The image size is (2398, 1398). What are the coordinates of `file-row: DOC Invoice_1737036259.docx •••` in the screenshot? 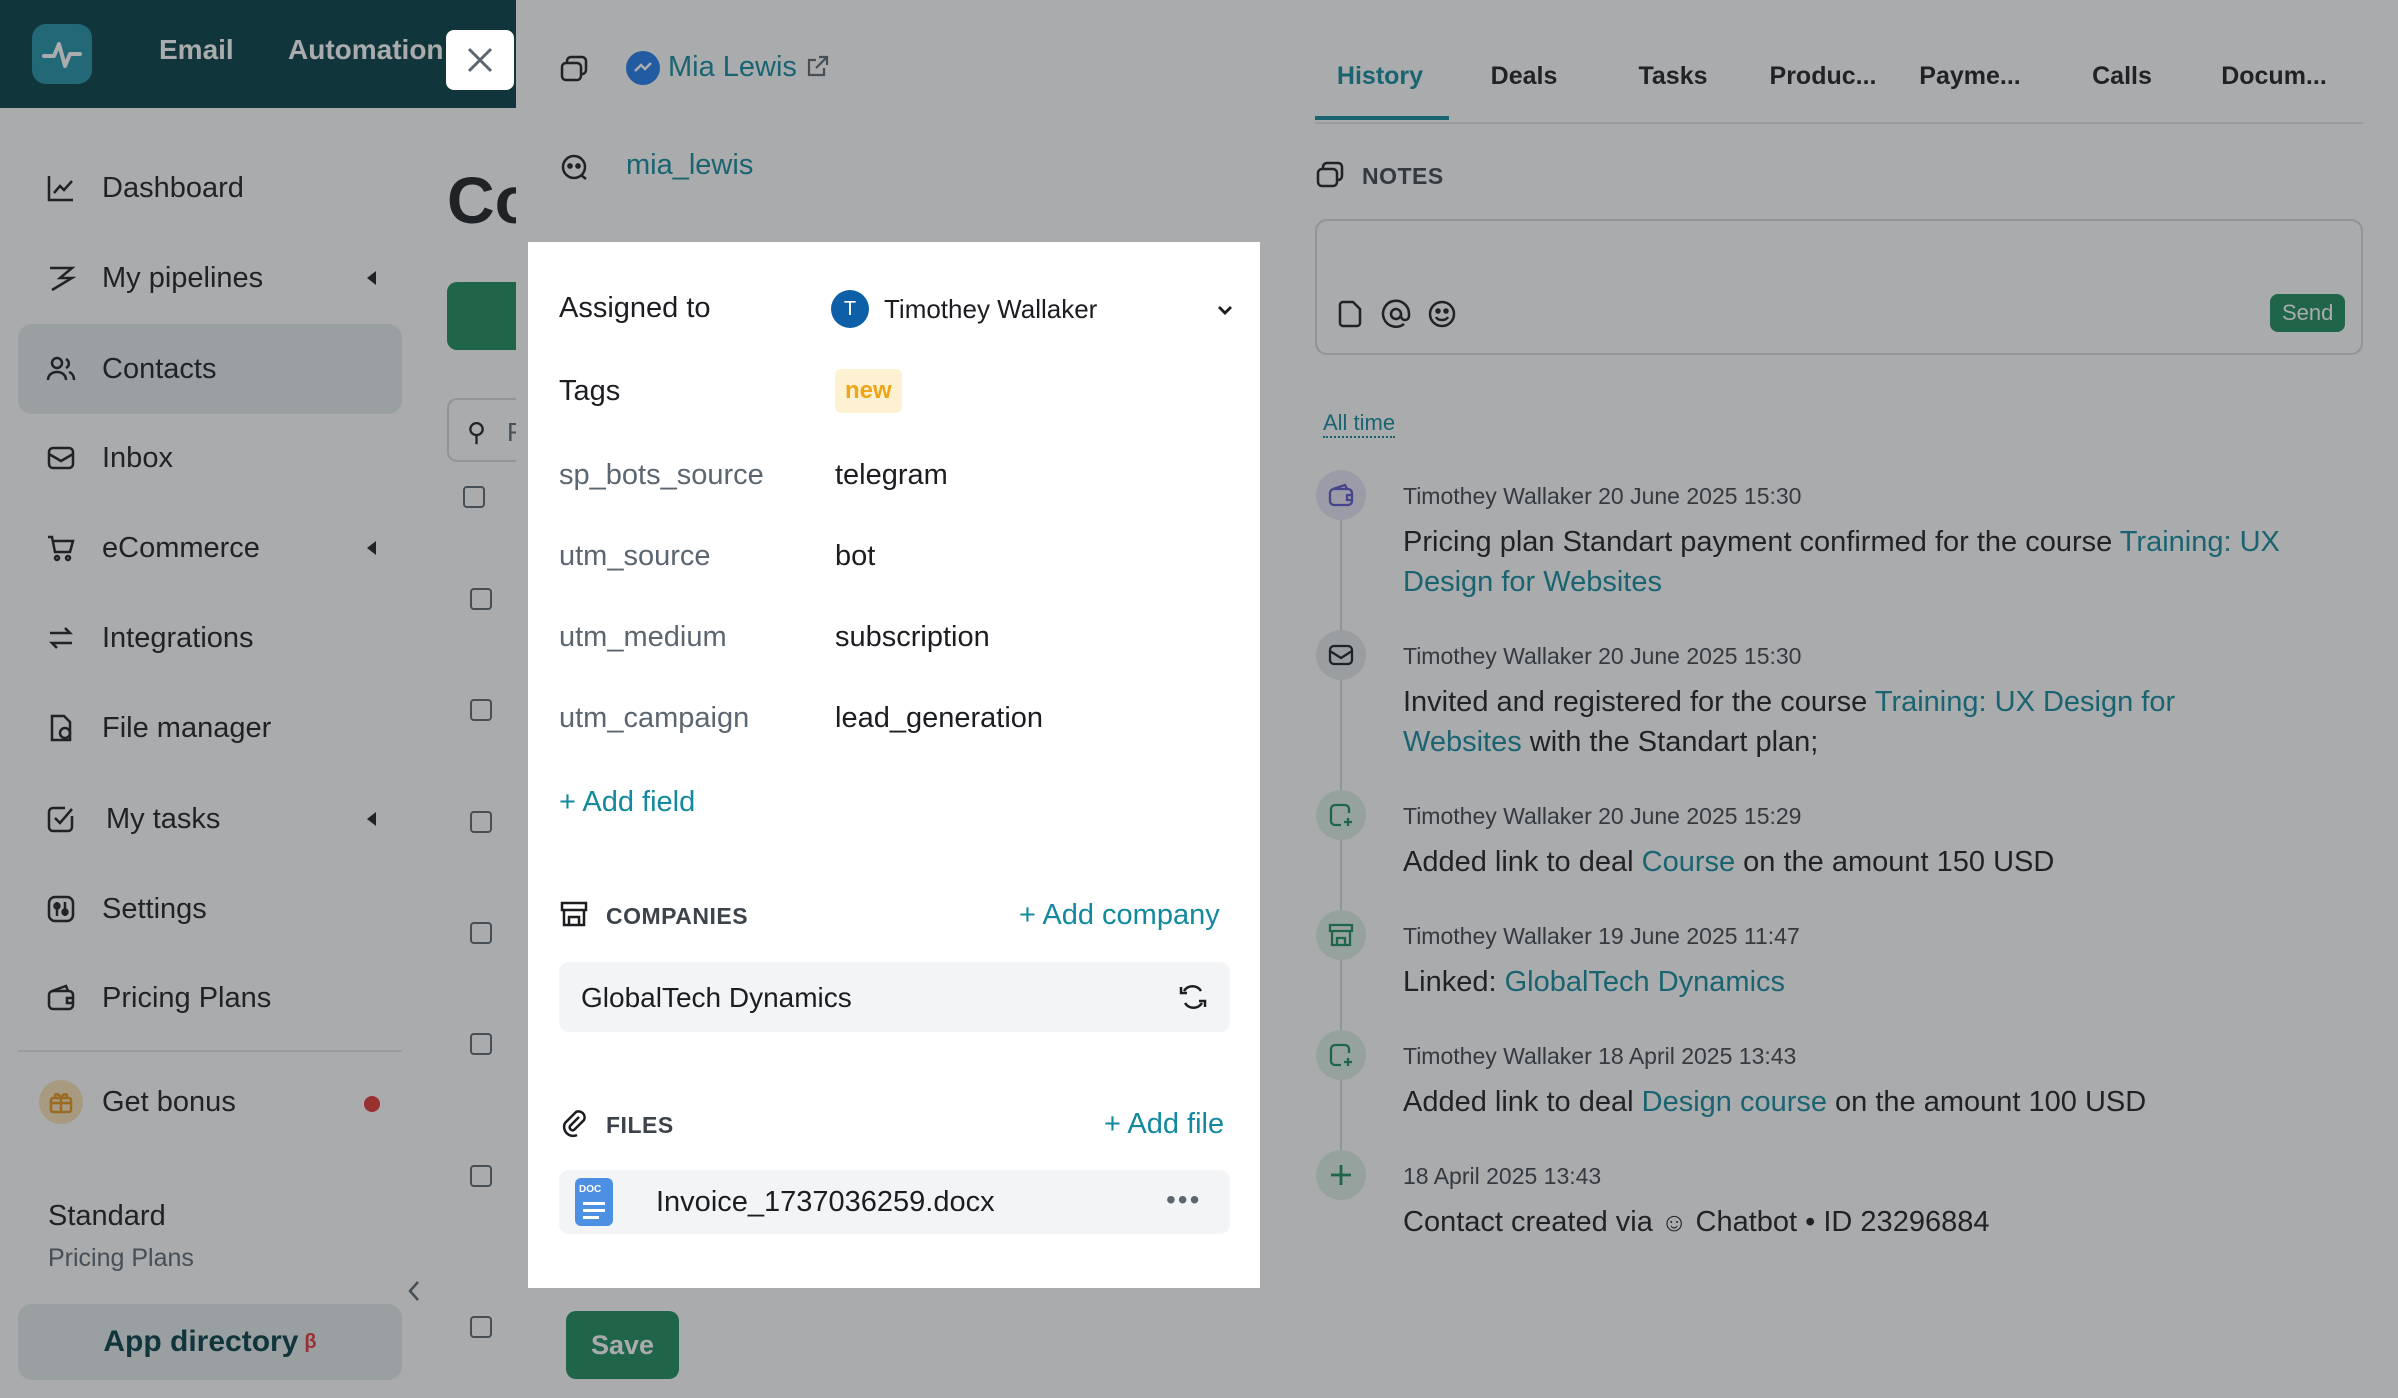 It's located at (894, 1202).